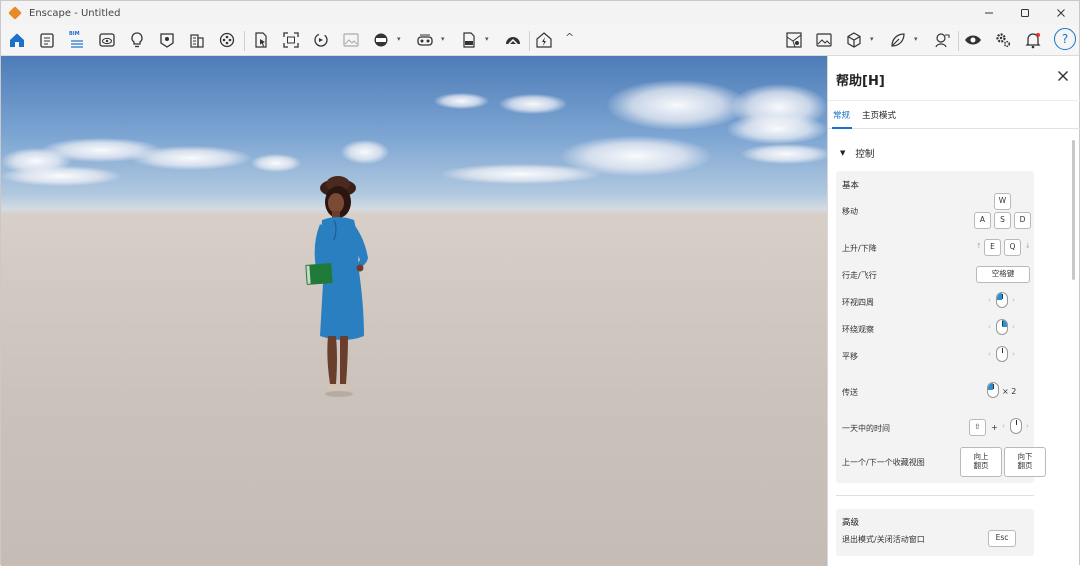  What do you see at coordinates (850, 392) in the screenshot?
I see `teleport-label: 传送` at bounding box center [850, 392].